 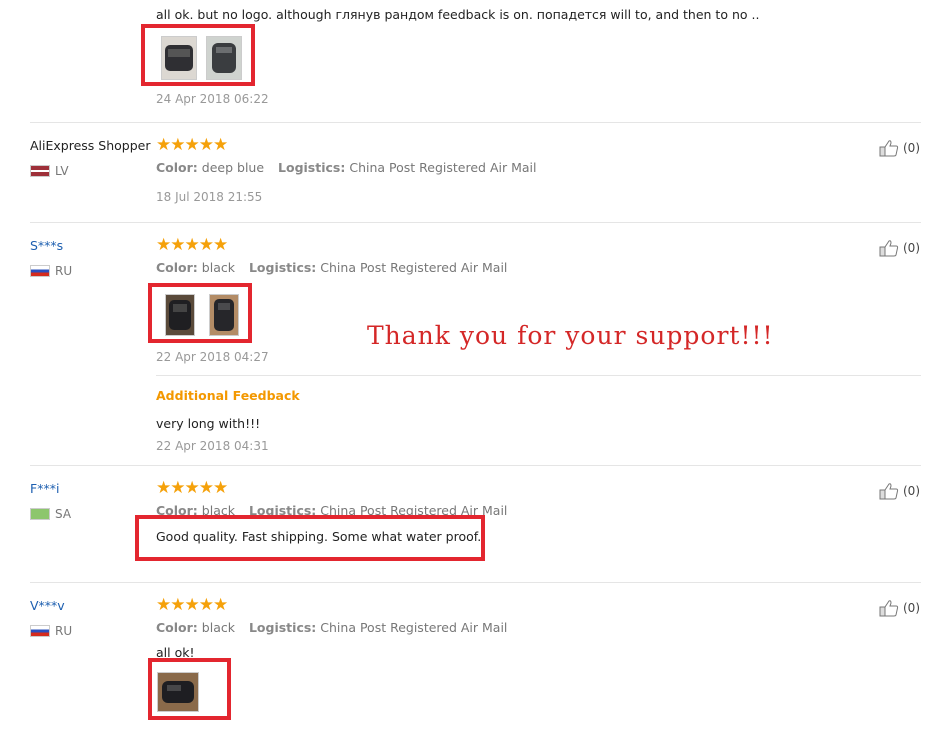 I want to click on additional-feedback-date: 22 Apr 2018 04:31, so click(x=212, y=446).